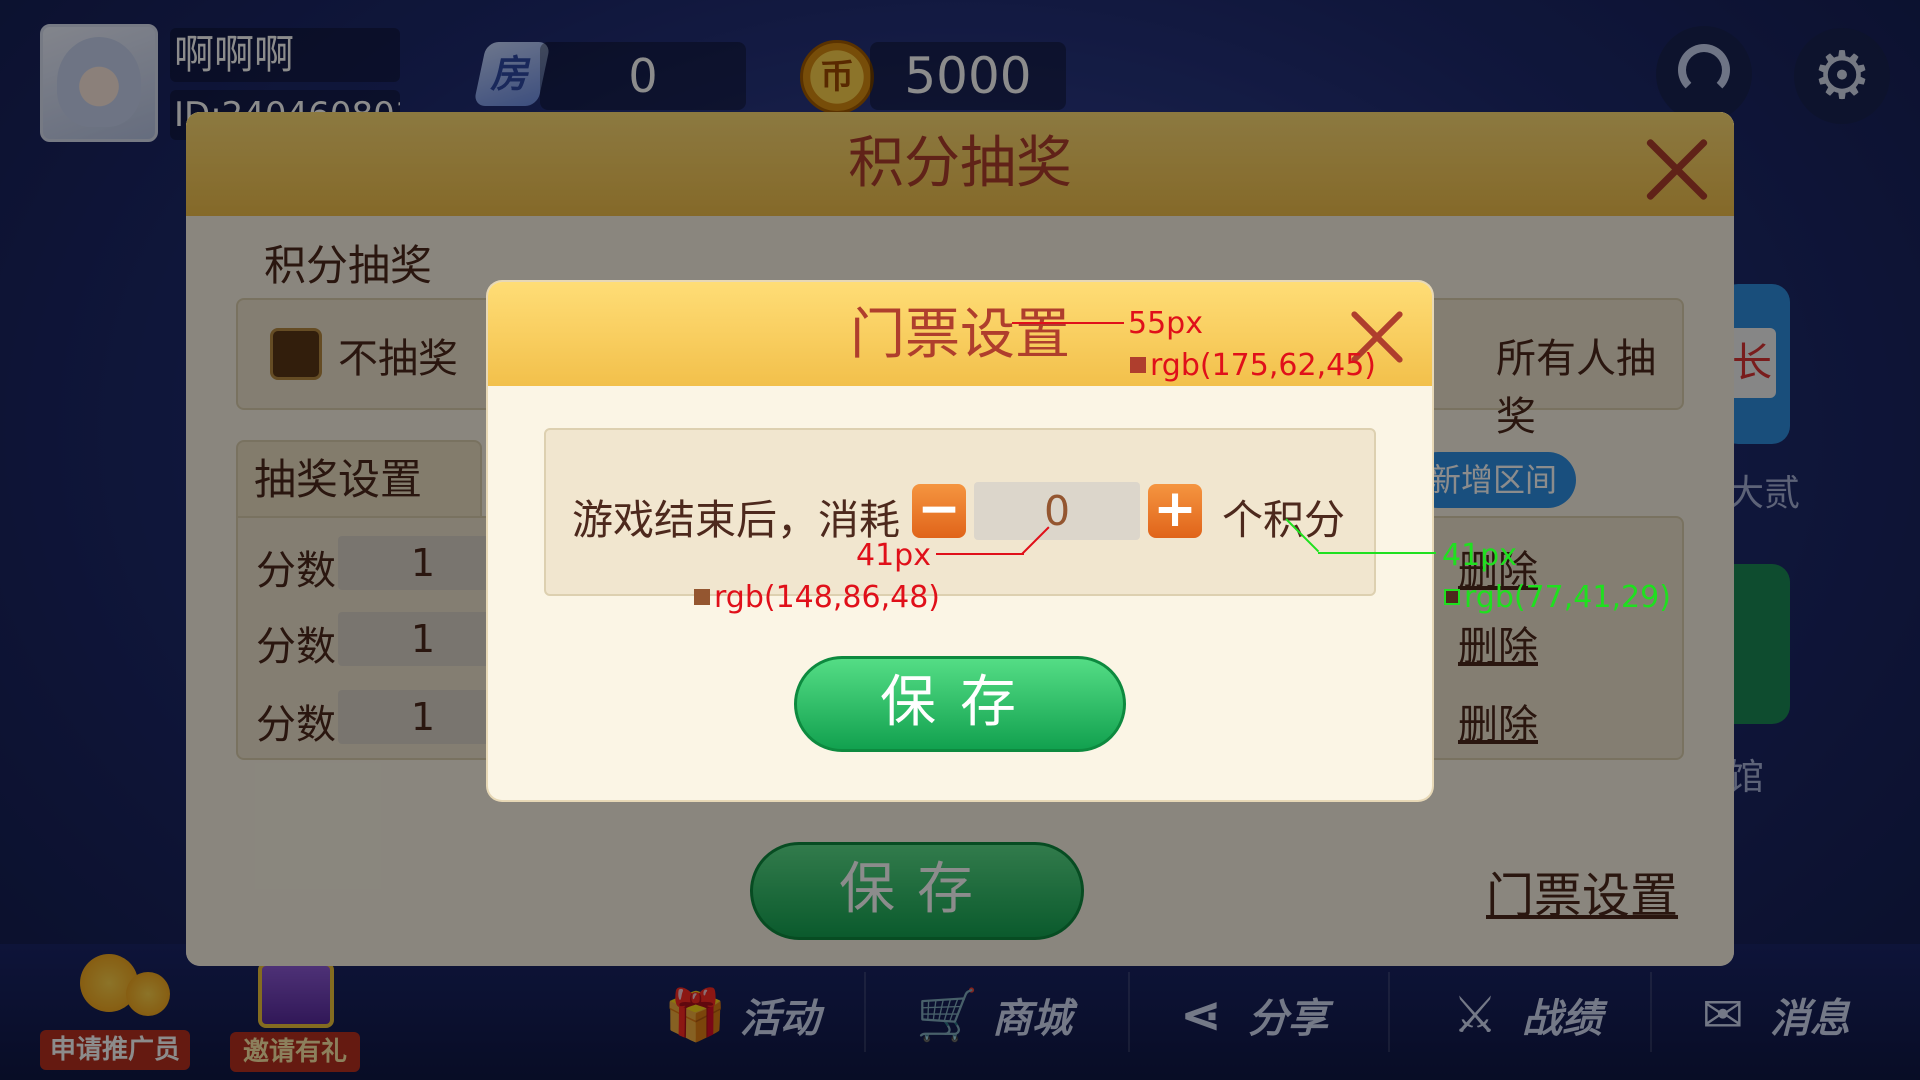 This screenshot has width=1920, height=1080. What do you see at coordinates (1068, 323) in the screenshot?
I see `annotation-leader-title` at bounding box center [1068, 323].